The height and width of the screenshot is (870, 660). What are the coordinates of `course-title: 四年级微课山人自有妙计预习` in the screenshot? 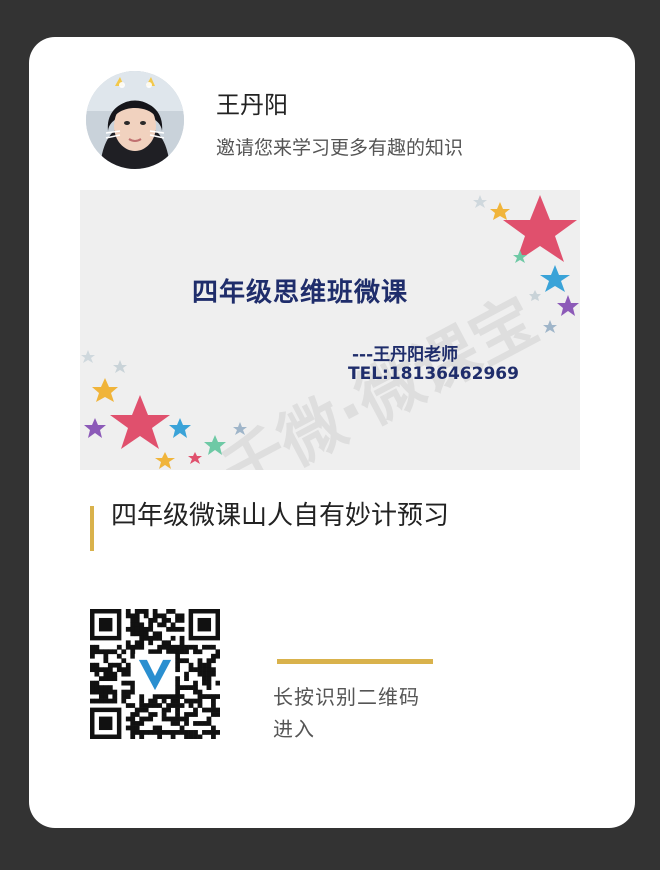 It's located at (280, 516).